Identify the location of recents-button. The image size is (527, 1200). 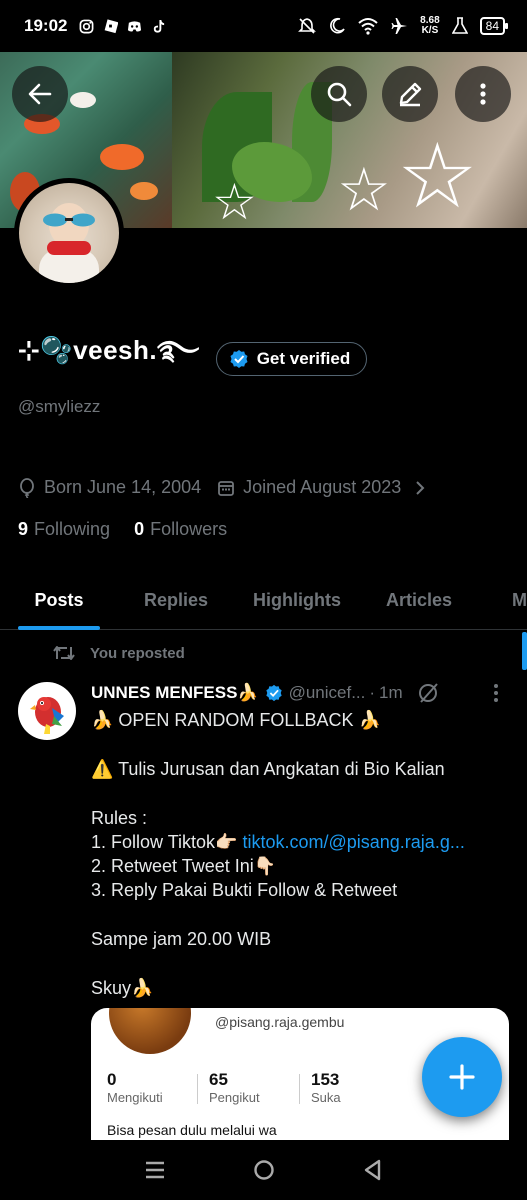
(155, 1170).